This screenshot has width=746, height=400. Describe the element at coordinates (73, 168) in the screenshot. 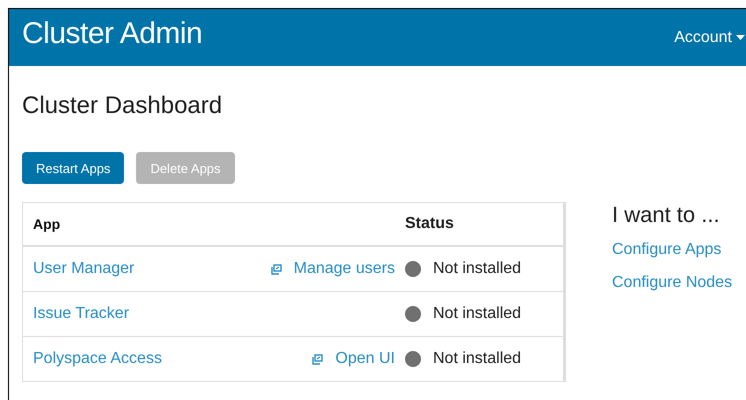

I see `restart-button: Restart Apps` at that location.